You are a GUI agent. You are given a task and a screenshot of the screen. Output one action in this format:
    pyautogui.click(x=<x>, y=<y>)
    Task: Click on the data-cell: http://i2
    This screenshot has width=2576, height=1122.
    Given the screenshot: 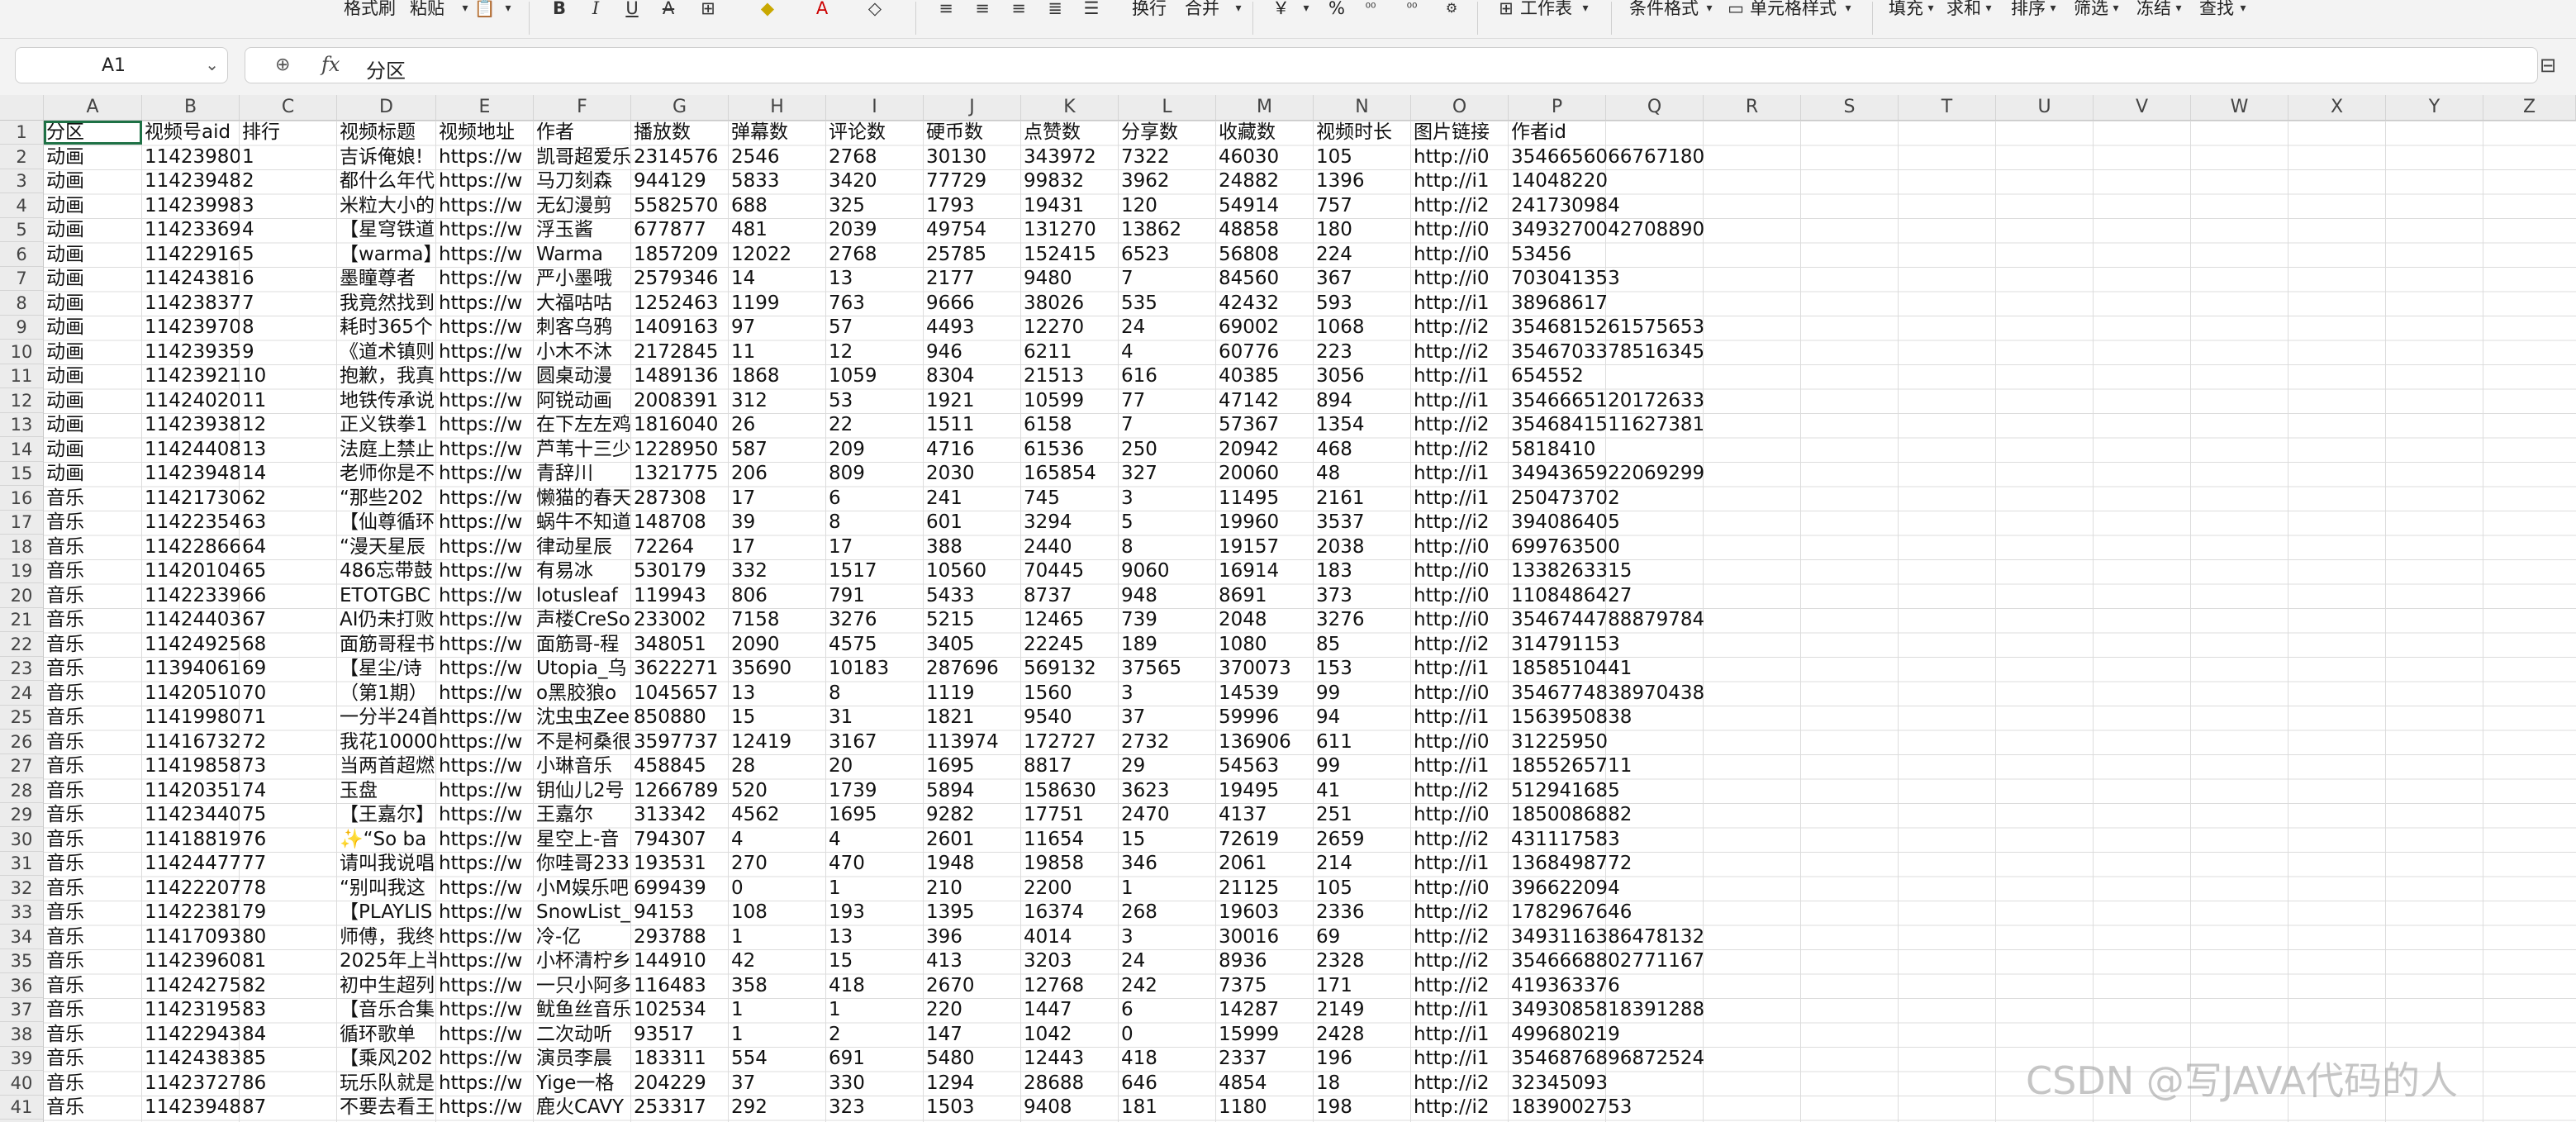 What is the action you would take?
    pyautogui.click(x=1460, y=961)
    